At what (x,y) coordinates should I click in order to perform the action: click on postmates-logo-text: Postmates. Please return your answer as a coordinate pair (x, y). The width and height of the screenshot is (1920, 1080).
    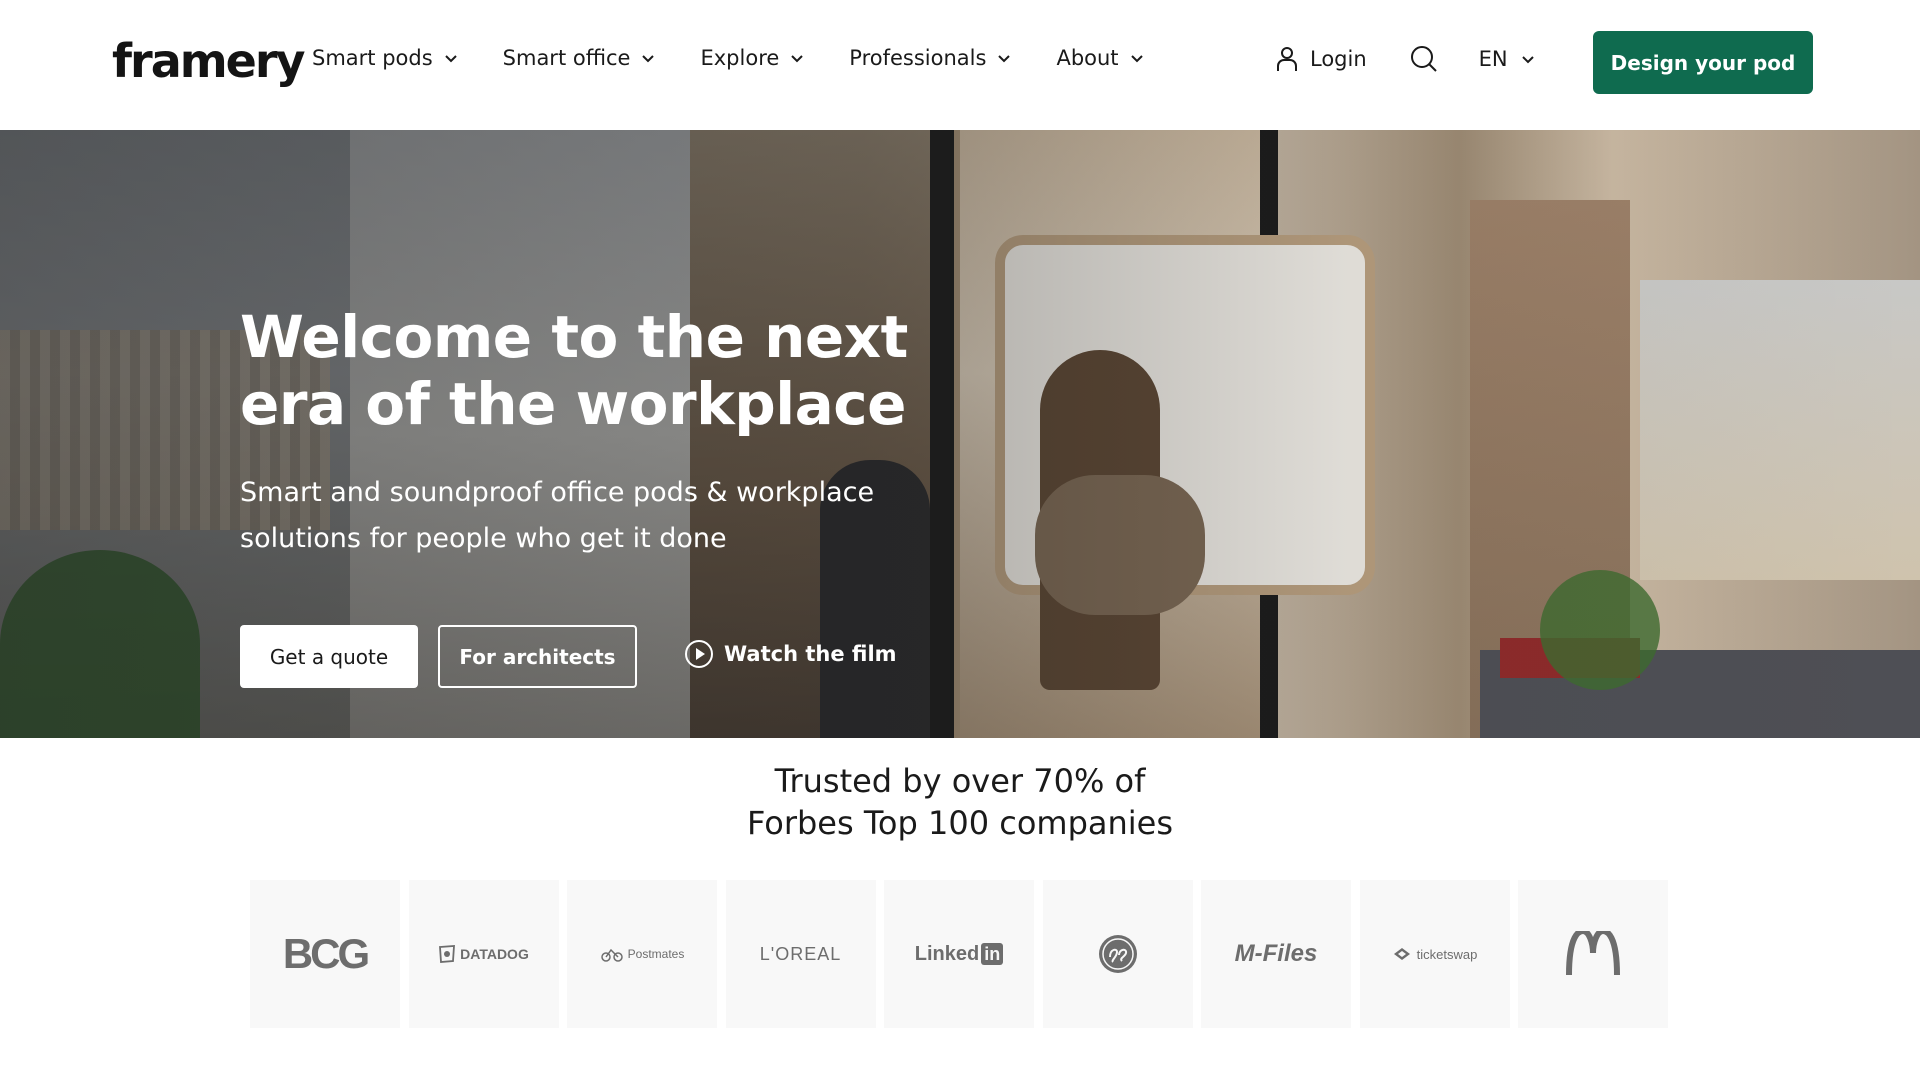
    Looking at the image, I should click on (656, 954).